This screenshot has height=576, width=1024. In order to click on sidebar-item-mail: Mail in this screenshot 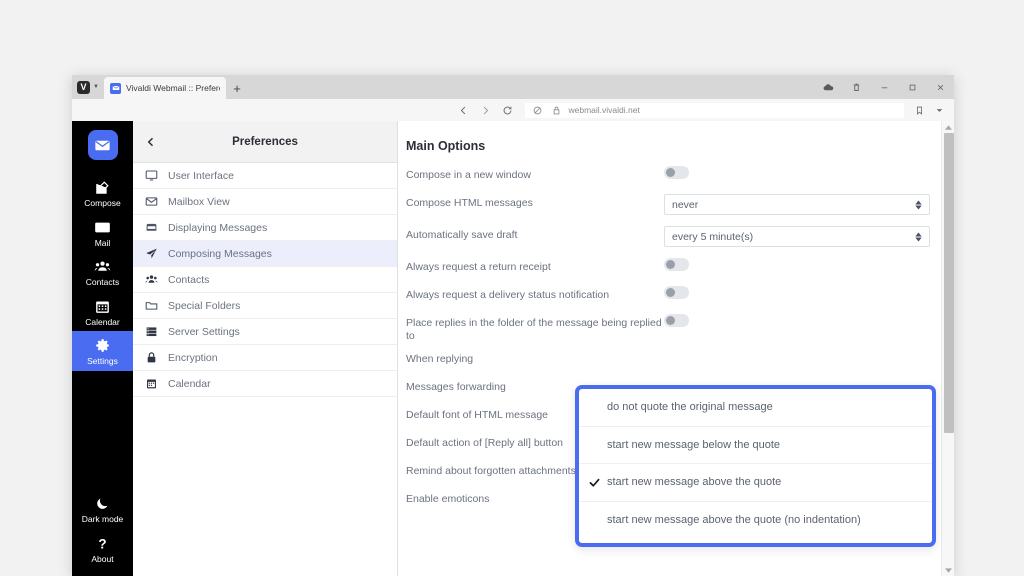, I will do `click(102, 233)`.